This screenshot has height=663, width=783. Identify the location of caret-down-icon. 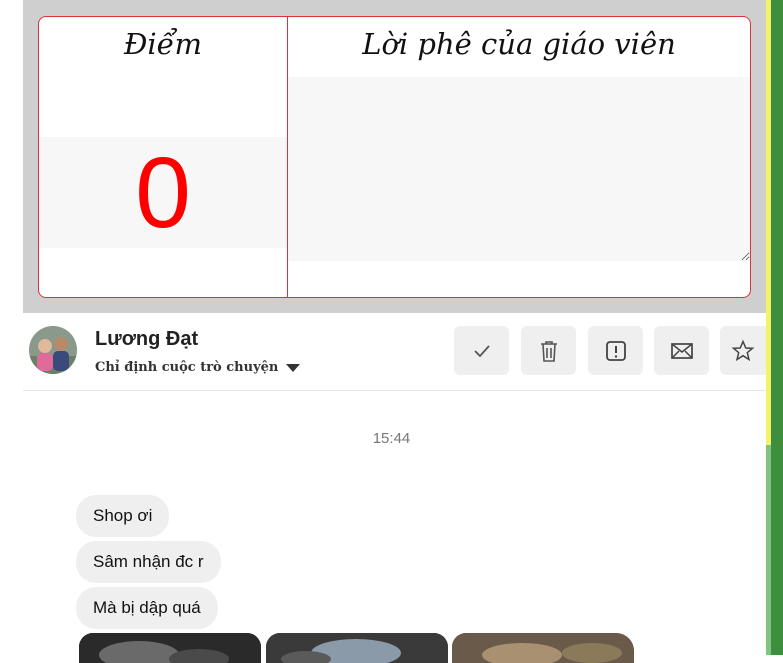
(293, 367).